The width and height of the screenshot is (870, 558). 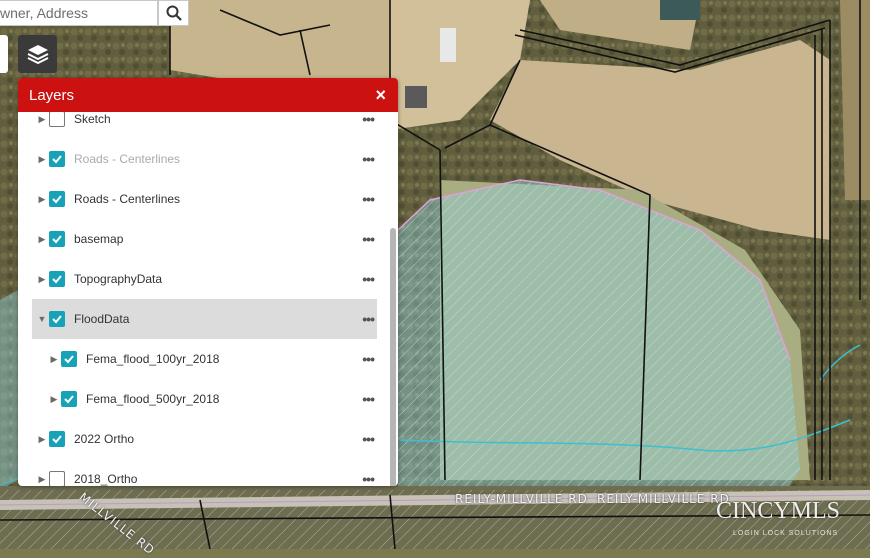 I want to click on layer-row: ▶ Fema_flood_100yr_2018 •••, so click(x=204, y=359).